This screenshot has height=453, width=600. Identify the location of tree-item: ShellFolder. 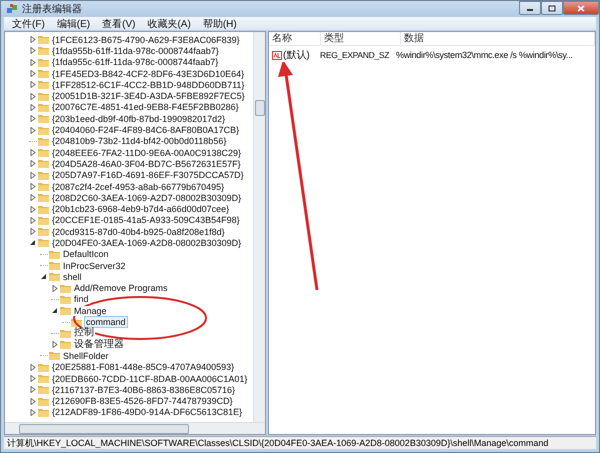
(86, 355).